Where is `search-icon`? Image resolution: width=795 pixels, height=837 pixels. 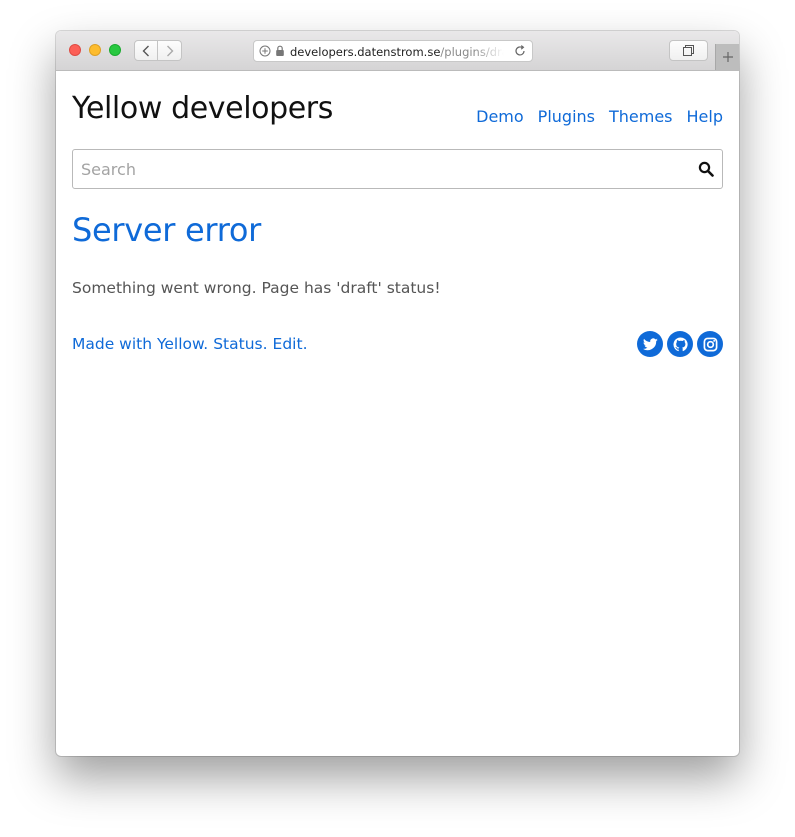
search-icon is located at coordinates (706, 169).